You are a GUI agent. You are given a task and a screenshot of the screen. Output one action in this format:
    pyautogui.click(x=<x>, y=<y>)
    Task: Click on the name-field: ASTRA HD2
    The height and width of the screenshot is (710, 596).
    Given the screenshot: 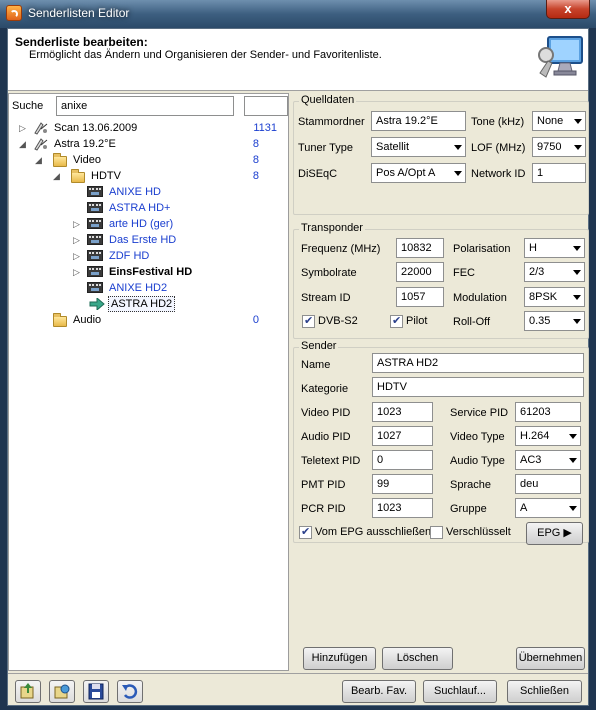 What is the action you would take?
    pyautogui.click(x=478, y=363)
    